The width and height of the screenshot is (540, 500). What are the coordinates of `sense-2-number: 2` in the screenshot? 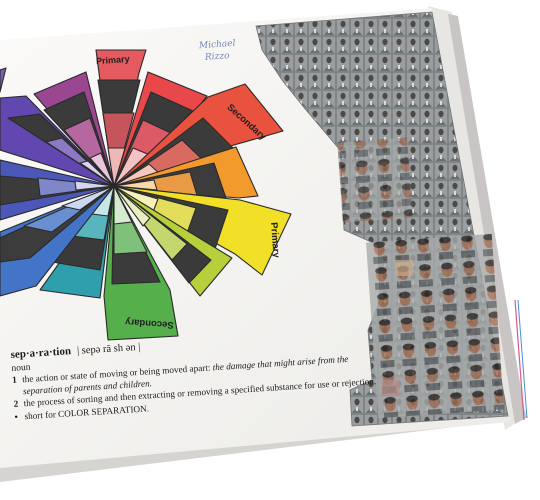 It's located at (16, 404).